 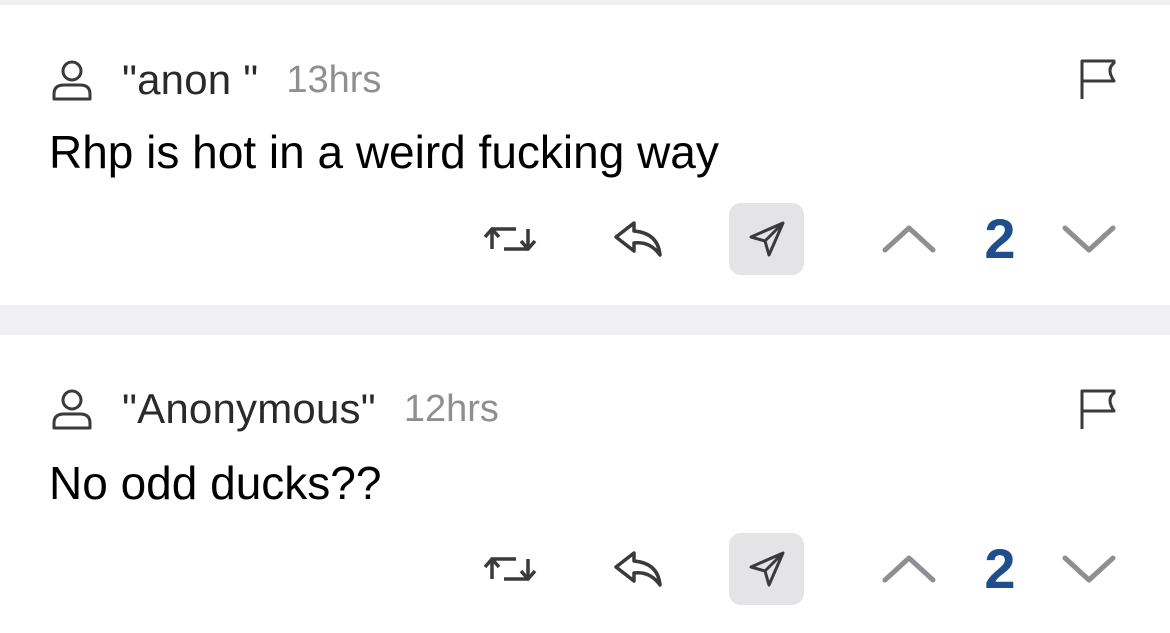 I want to click on post-header: "Anonymous" 12hrs, so click(x=274, y=409).